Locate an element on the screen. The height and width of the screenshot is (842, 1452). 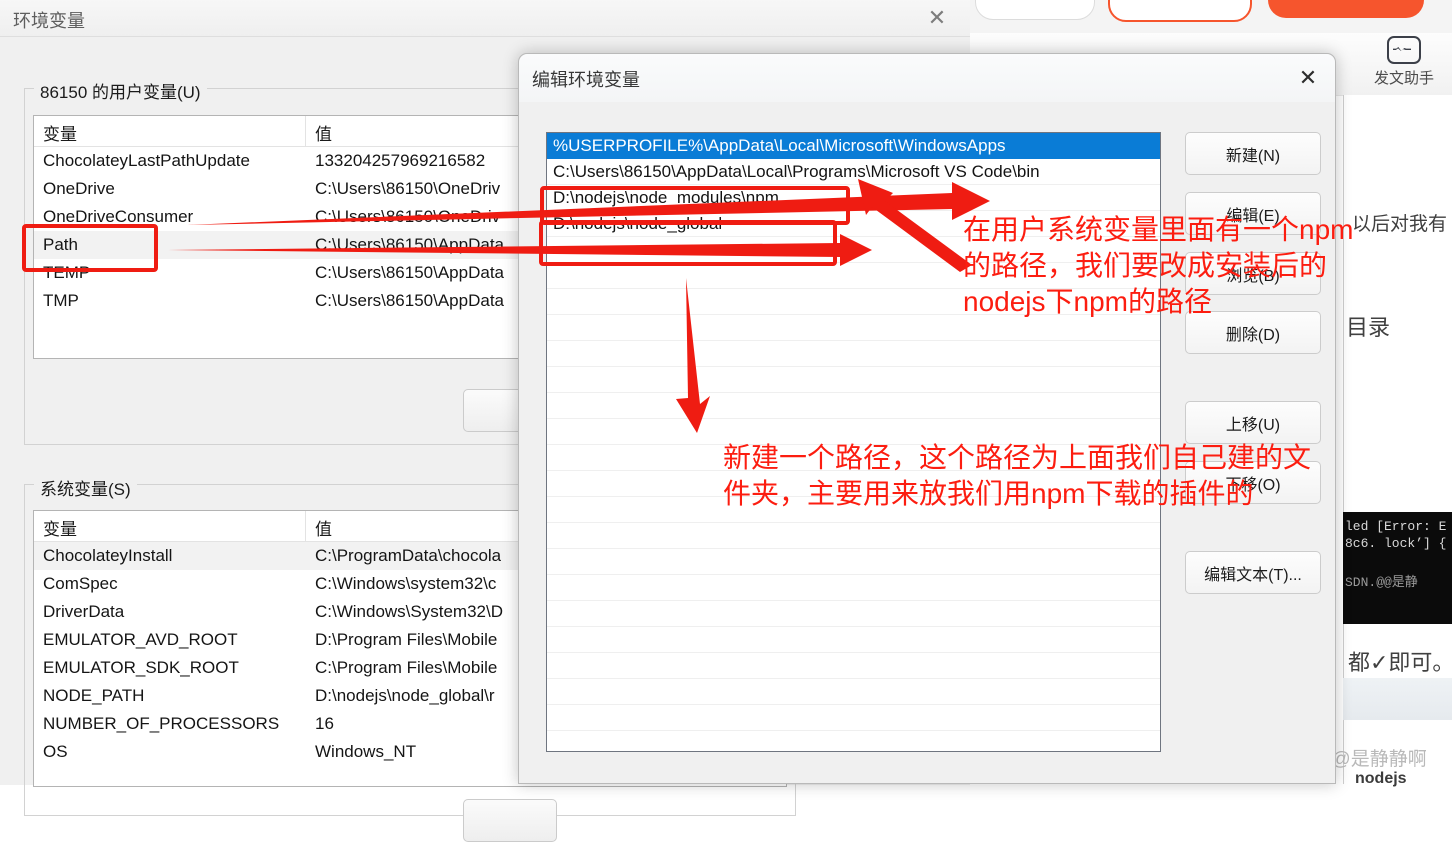
system-section-button is located at coordinates (510, 820).